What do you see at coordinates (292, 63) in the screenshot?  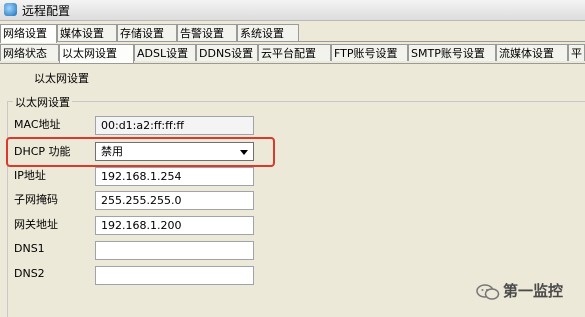 I see `sub-tab-divider` at bounding box center [292, 63].